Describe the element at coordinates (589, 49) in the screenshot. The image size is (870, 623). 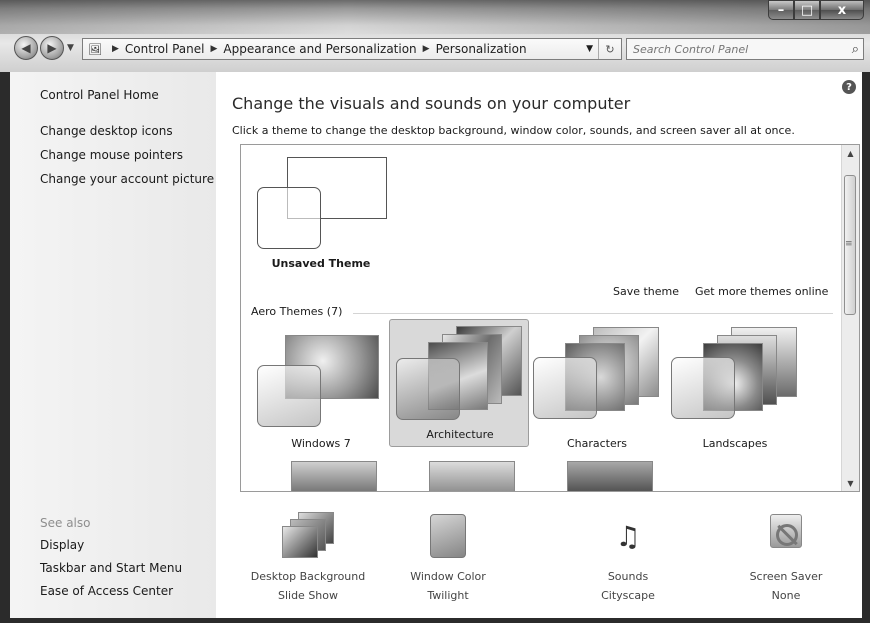
I see `address-dropdown-icon: ▼` at that location.